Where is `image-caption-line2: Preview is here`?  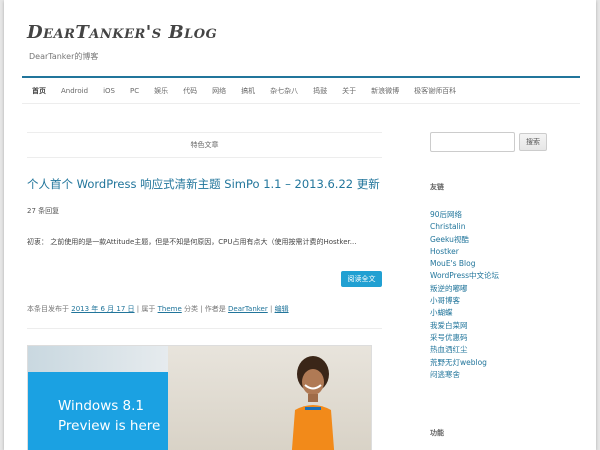
image-caption-line2: Preview is here is located at coordinates (109, 426).